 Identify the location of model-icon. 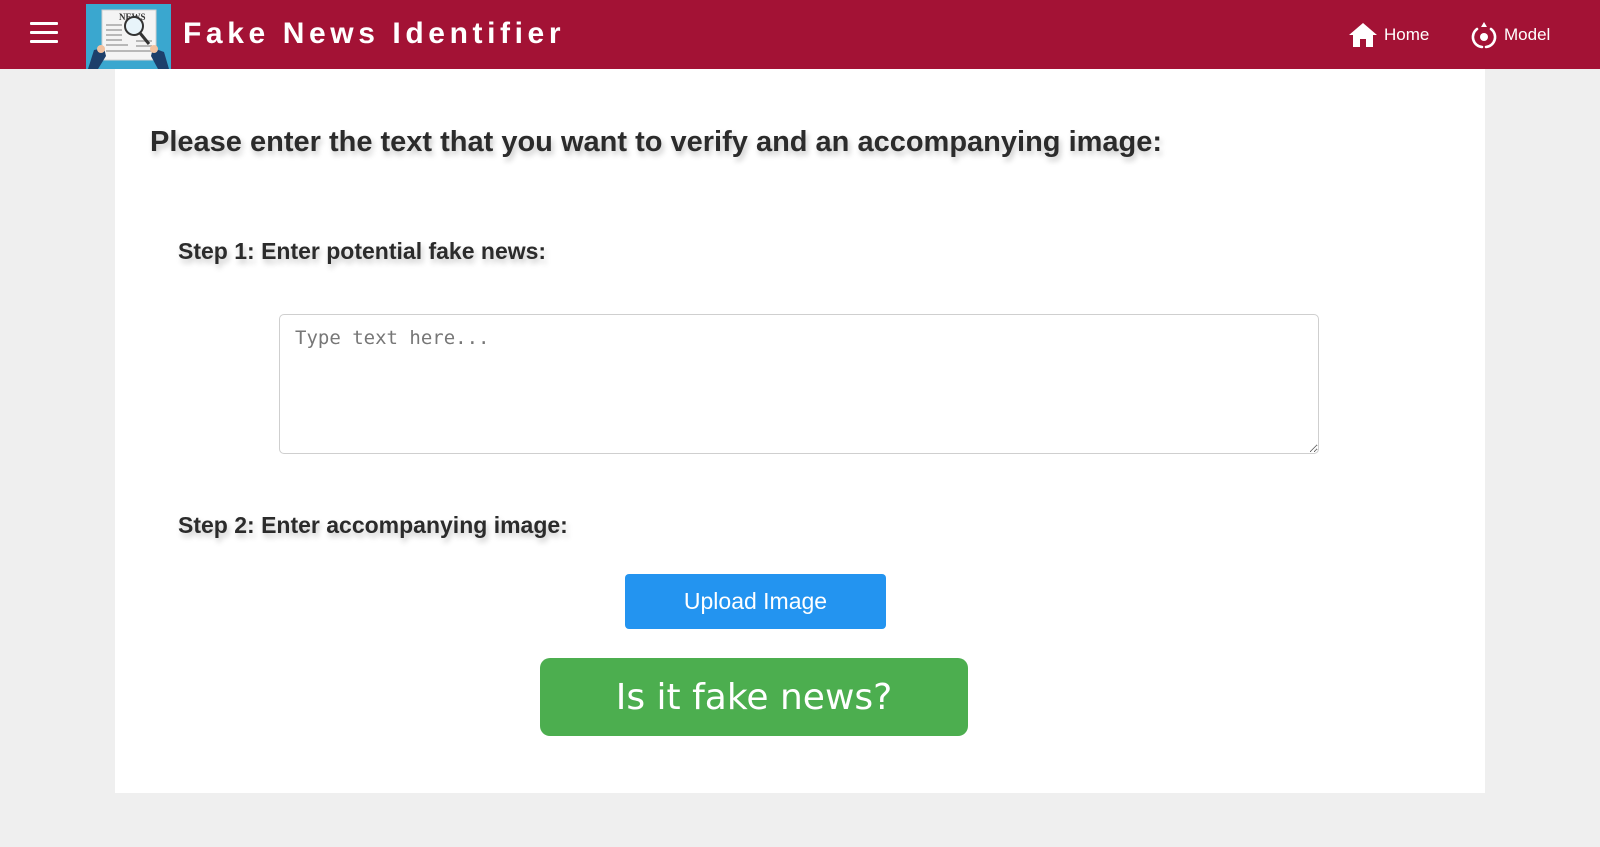
(1484, 35).